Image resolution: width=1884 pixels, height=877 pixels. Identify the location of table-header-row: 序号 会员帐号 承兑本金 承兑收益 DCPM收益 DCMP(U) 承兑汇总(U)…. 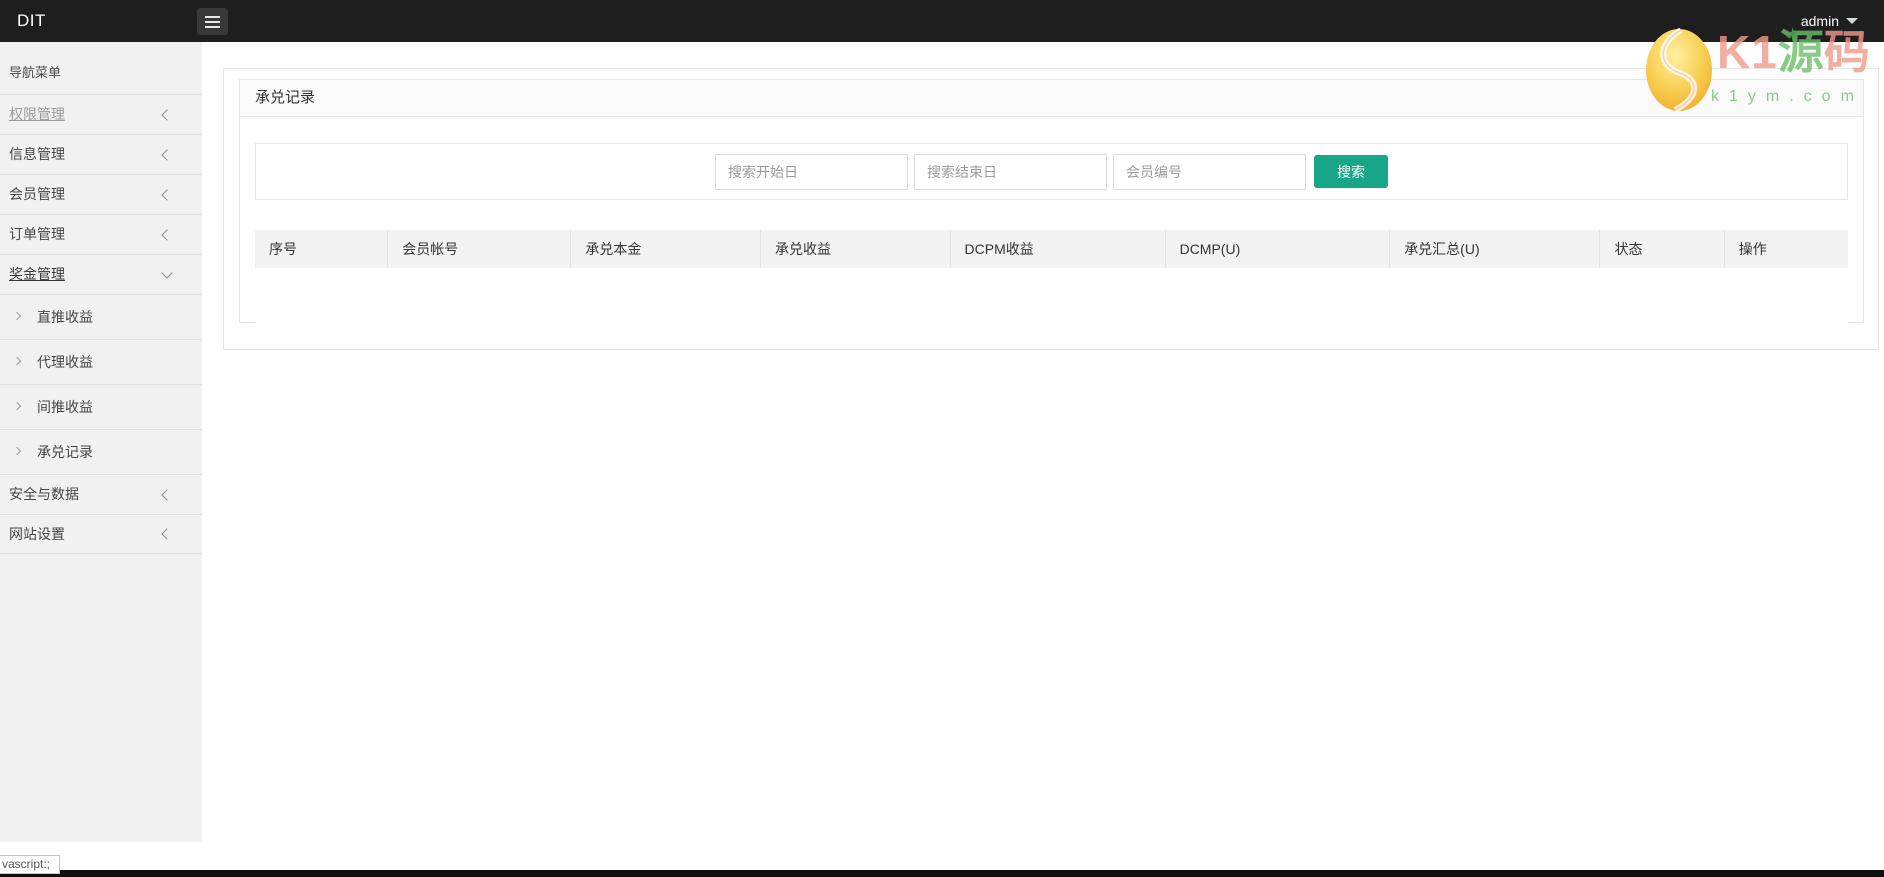
(1051, 249).